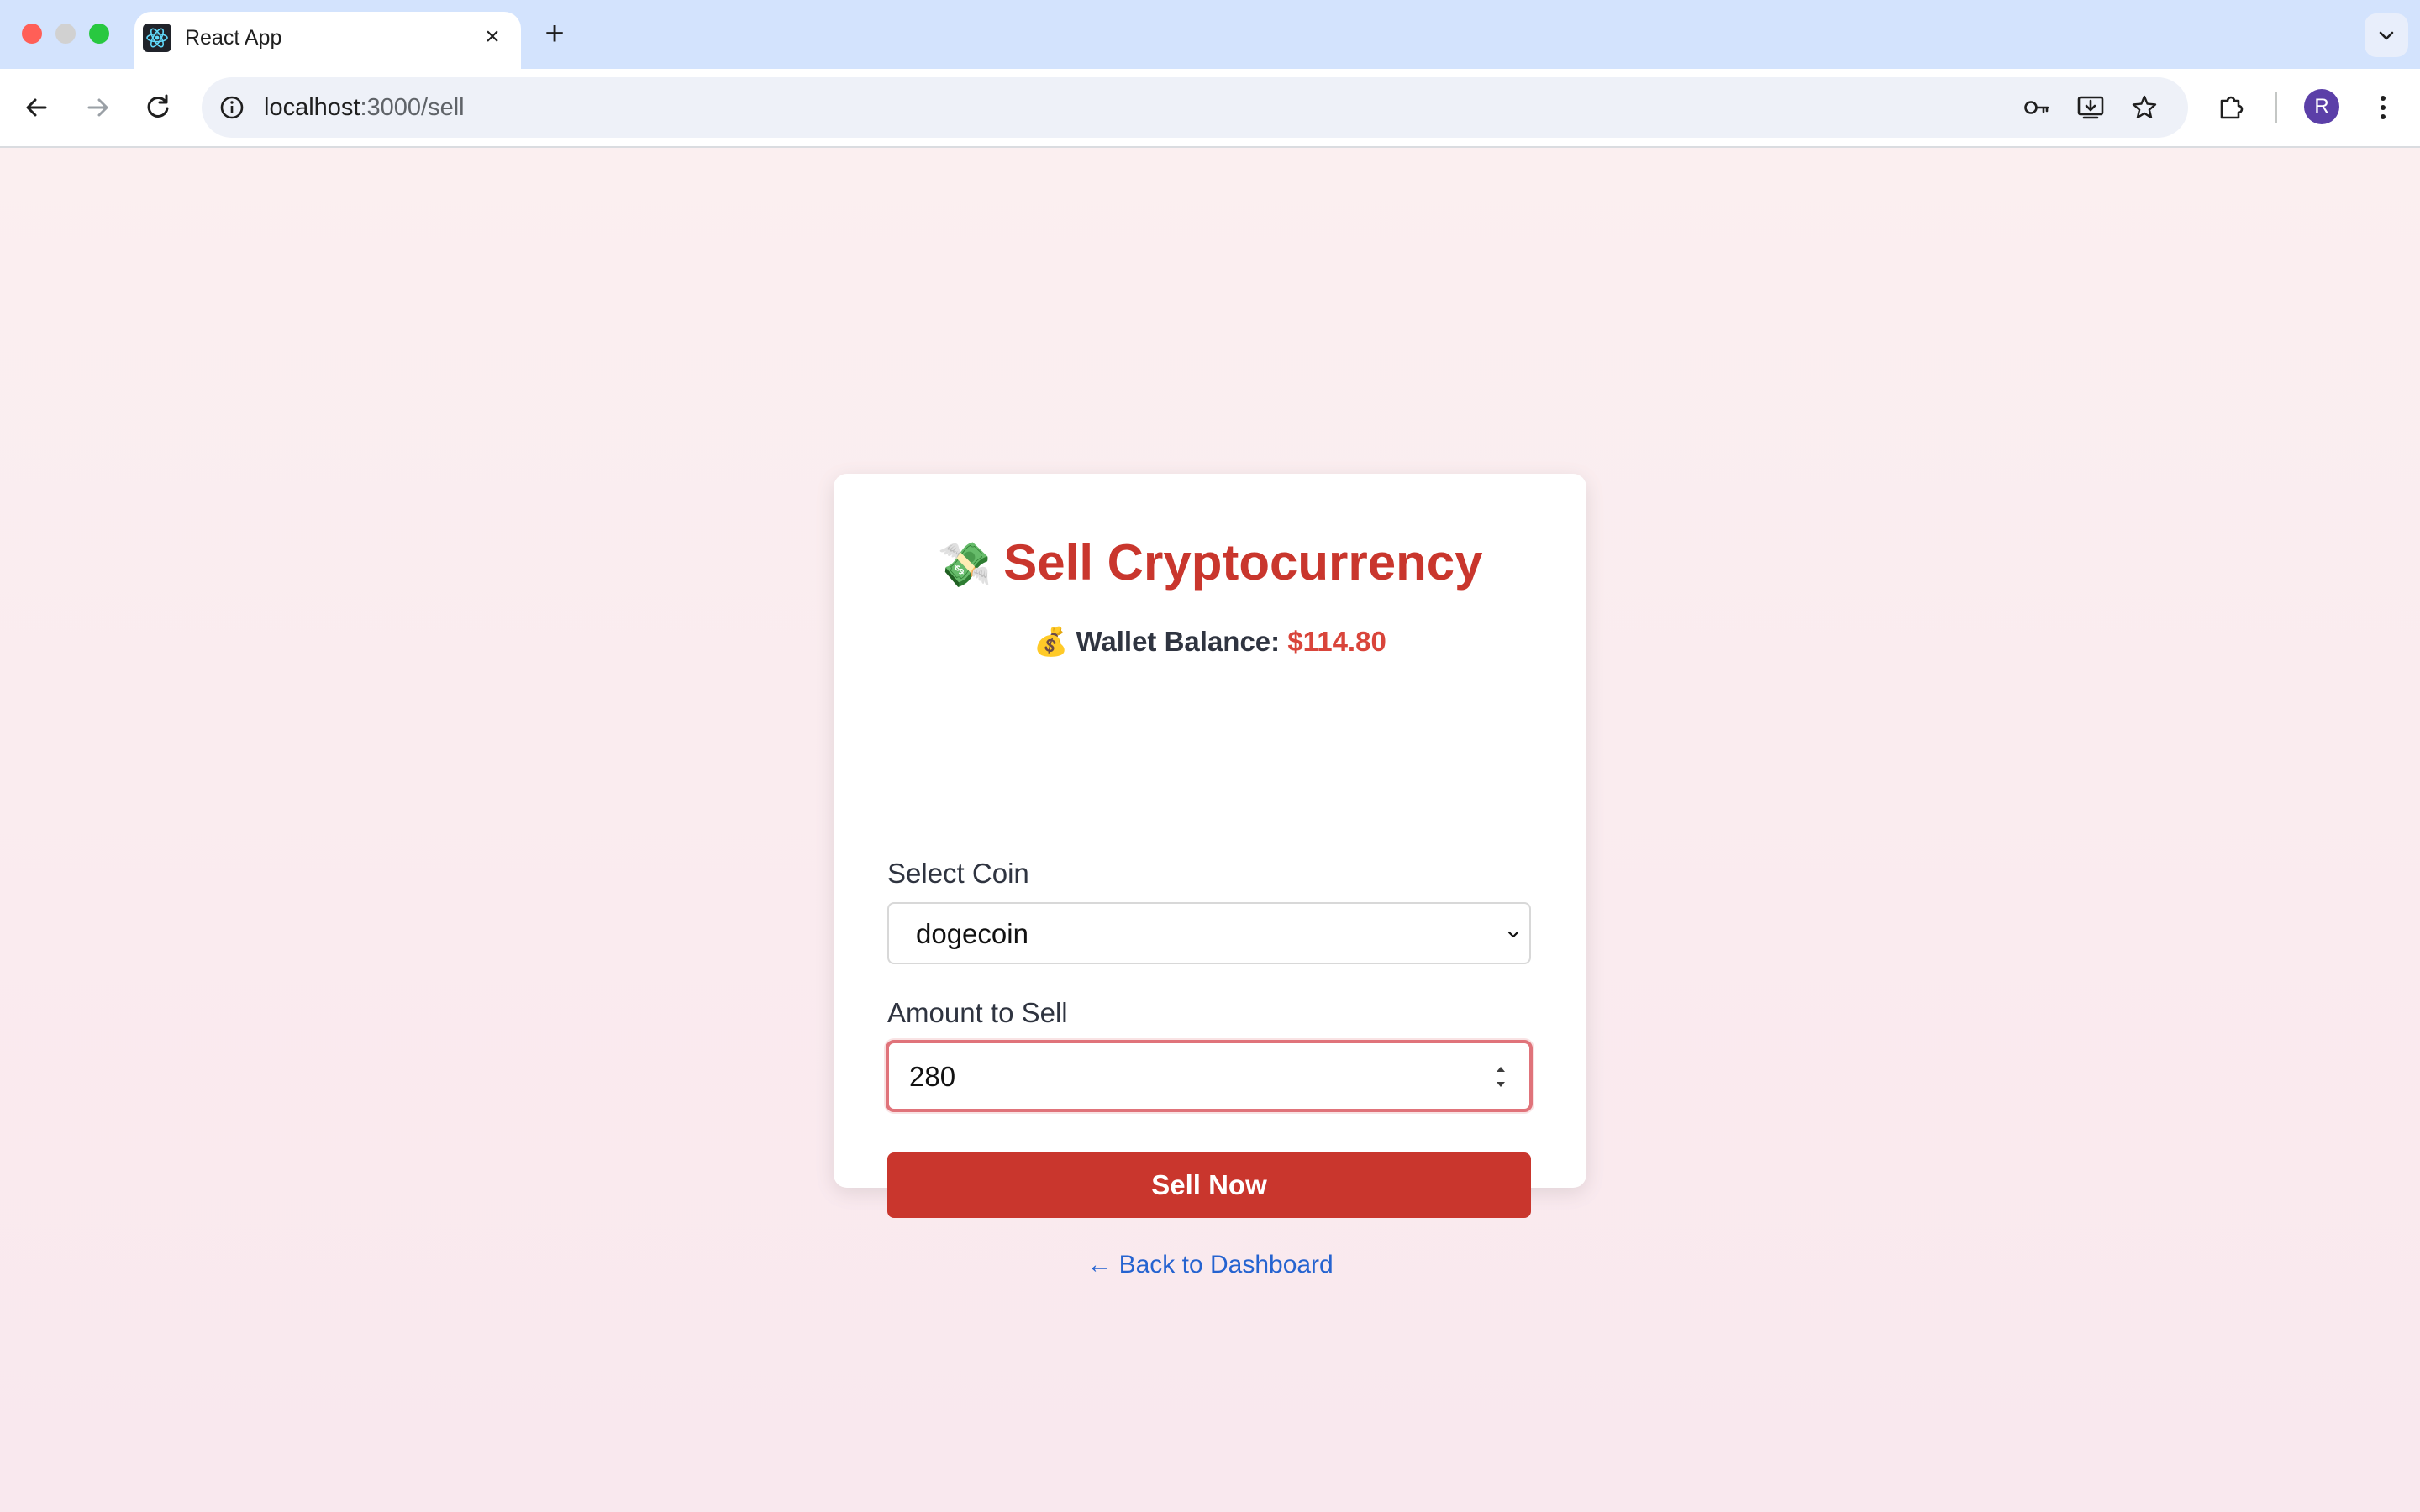 The image size is (2420, 1512). Describe the element at coordinates (327, 40) in the screenshot. I see `browser-tab: React App ×` at that location.